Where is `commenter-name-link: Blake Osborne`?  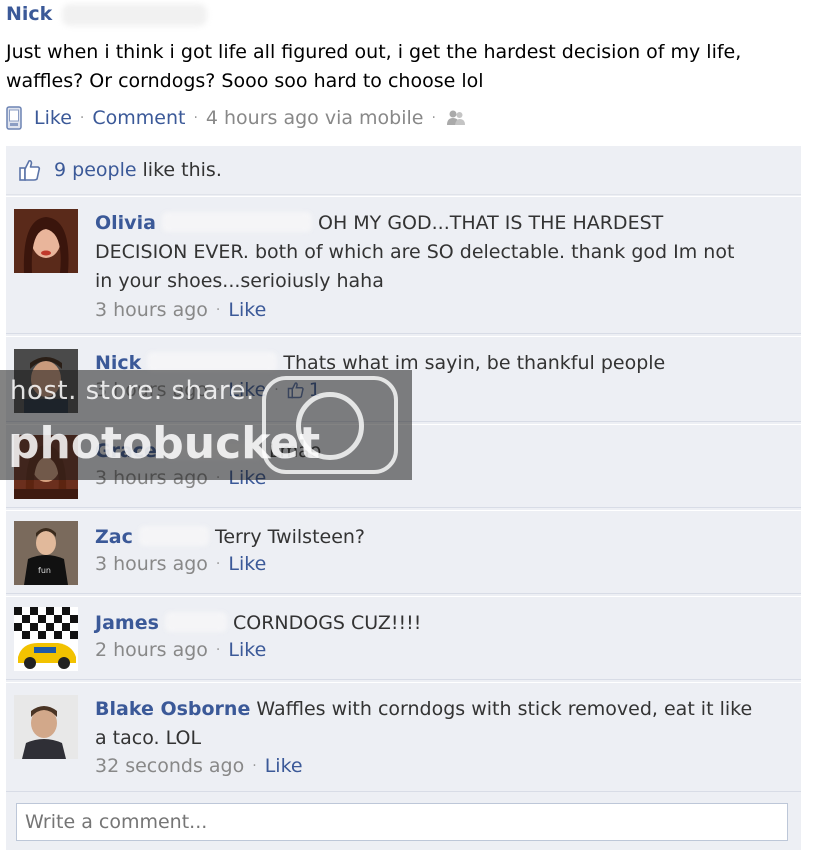
commenter-name-link: Blake Osborne is located at coordinates (172, 709).